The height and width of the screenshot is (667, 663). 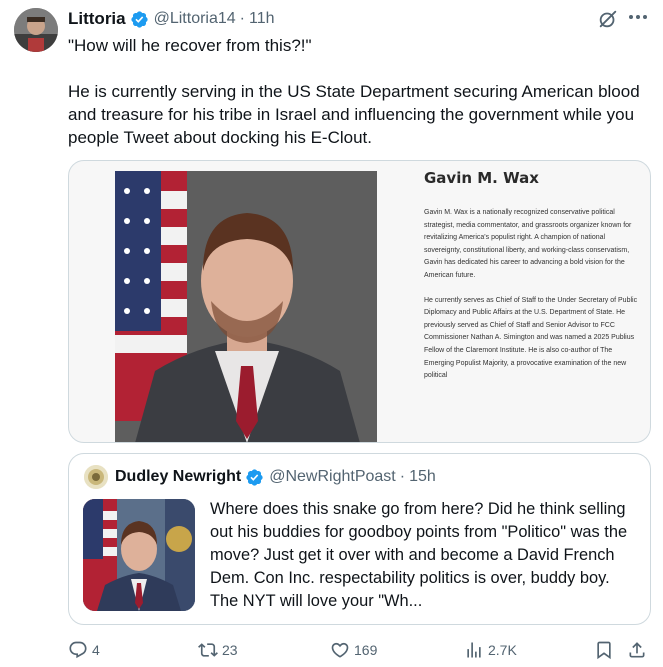 What do you see at coordinates (195, 19) in the screenshot?
I see `author-handle: @Littoria14` at bounding box center [195, 19].